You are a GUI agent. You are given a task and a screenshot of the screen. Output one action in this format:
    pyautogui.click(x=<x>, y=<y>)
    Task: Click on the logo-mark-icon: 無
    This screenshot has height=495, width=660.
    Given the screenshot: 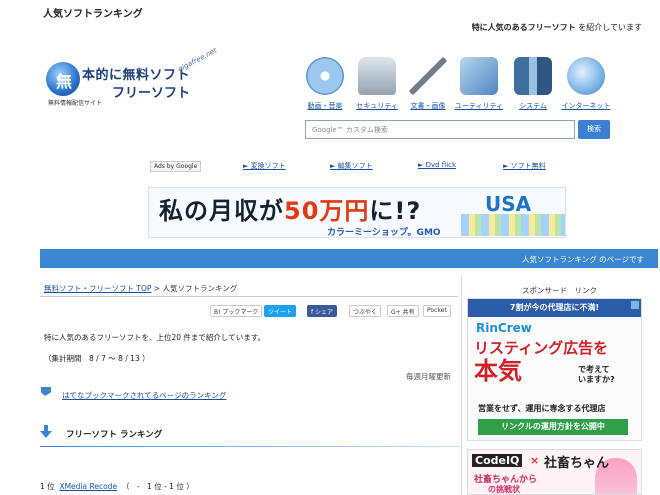 What is the action you would take?
    pyautogui.click(x=63, y=79)
    